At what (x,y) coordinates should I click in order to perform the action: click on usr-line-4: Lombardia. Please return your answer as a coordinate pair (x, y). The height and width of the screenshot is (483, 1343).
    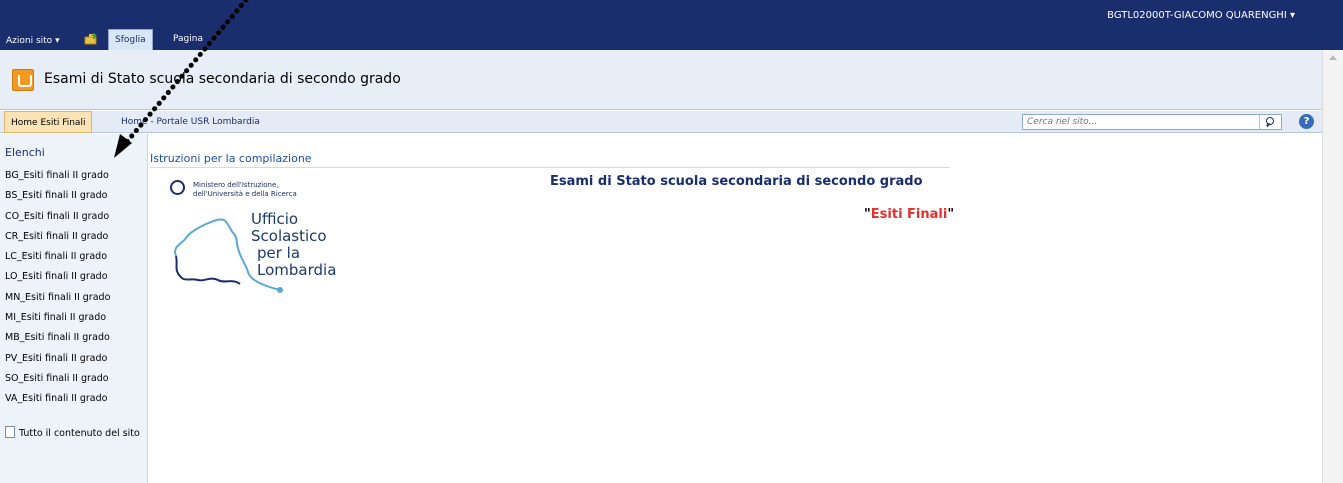
    Looking at the image, I should click on (297, 270).